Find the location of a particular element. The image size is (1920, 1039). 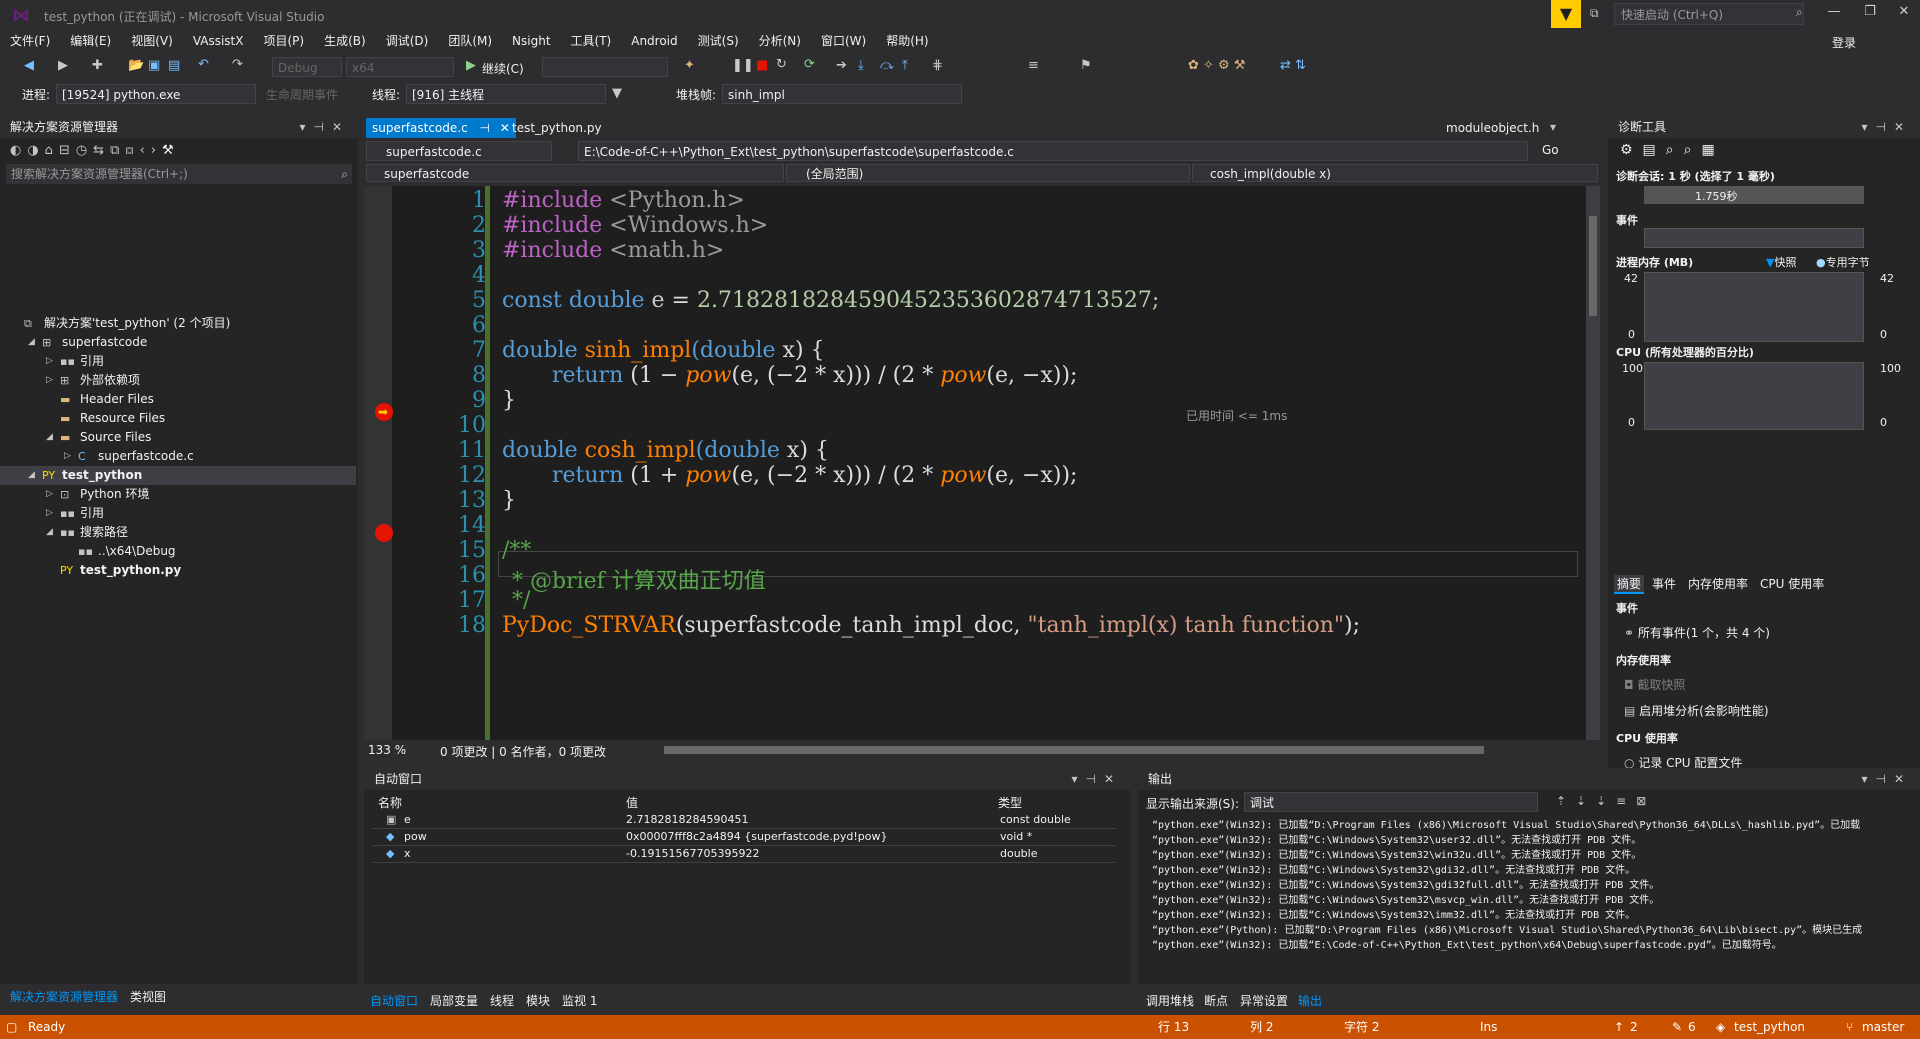

table-row: ▣ e 2.7182818284590451 const double is located at coordinates (744, 820).